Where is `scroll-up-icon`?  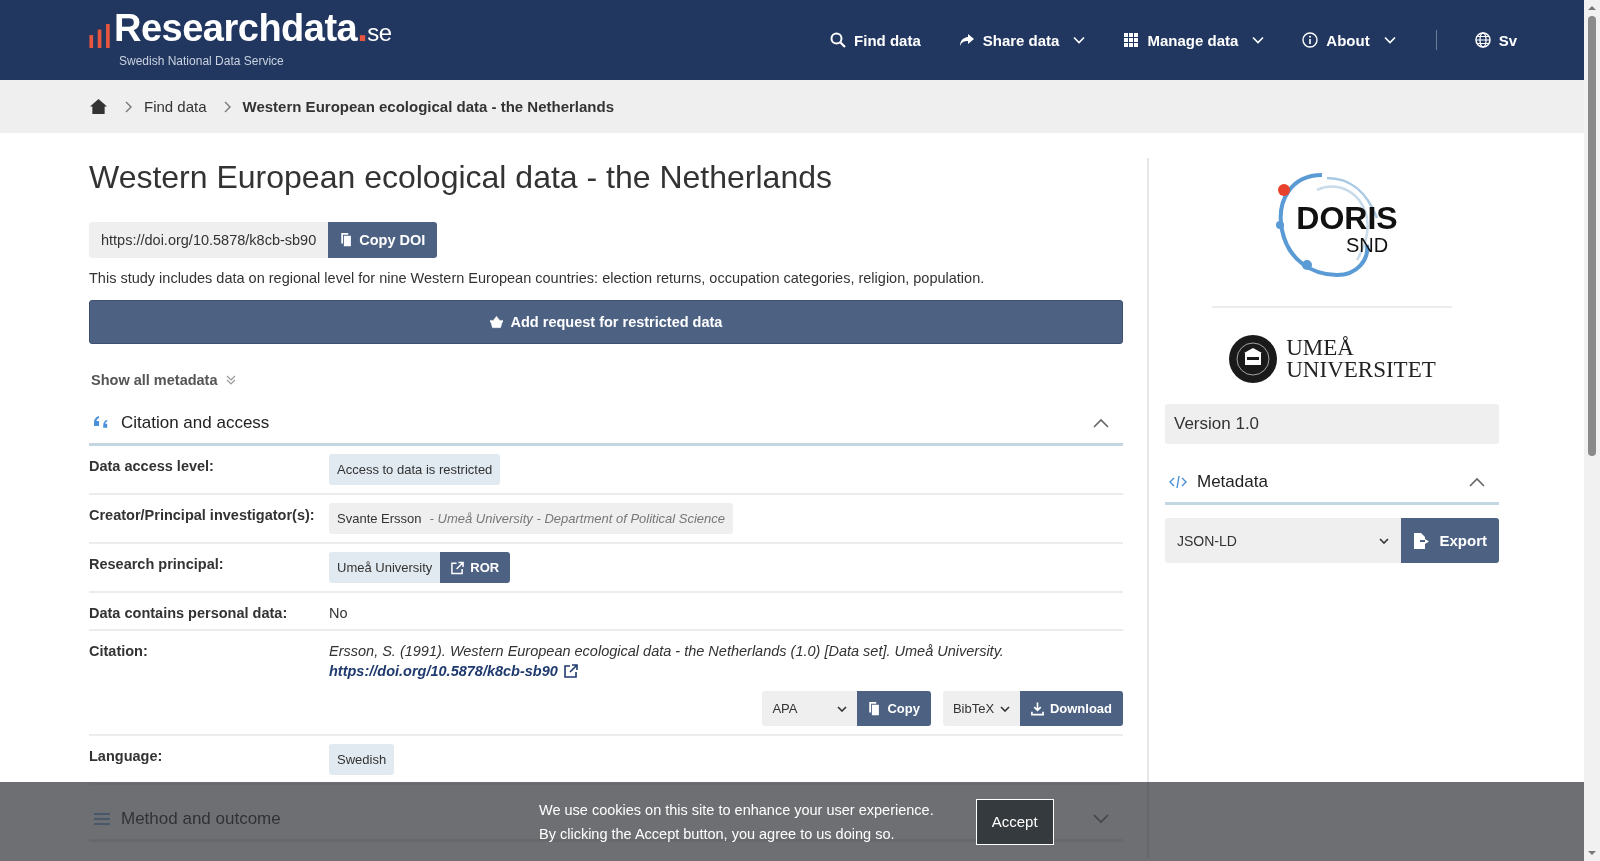
scroll-up-icon is located at coordinates (1592, 8).